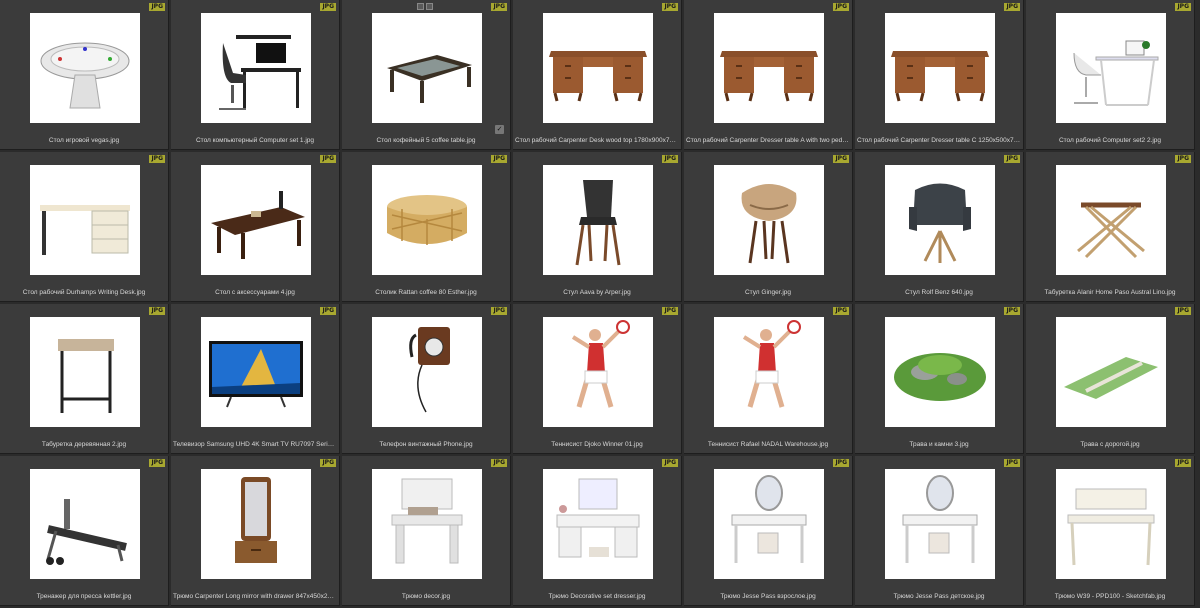 The width and height of the screenshot is (1200, 608). Describe the element at coordinates (84, 292) in the screenshot. I see `file-name-label: Стол рабочий Durhamps Writing Desk.jpg` at that location.